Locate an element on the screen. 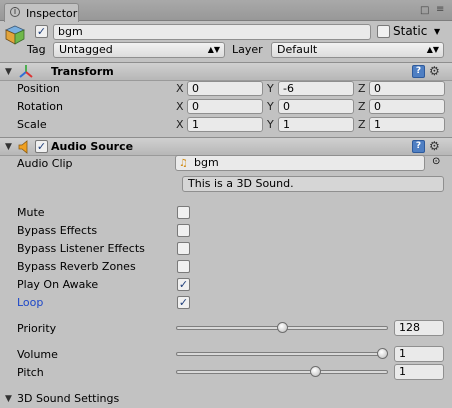 This screenshot has width=452, height=408. play-on-awake-label: Play On Awake is located at coordinates (58, 284).